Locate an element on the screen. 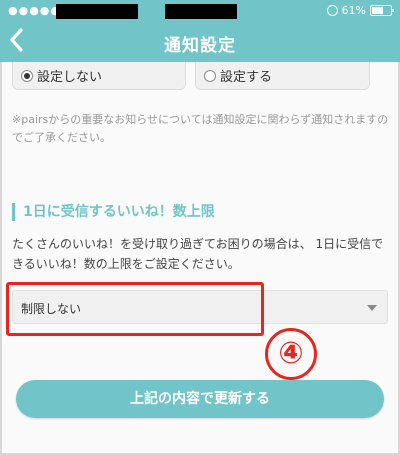 This screenshot has height=455, width=400. status-right: 61% is located at coordinates (360, 10).